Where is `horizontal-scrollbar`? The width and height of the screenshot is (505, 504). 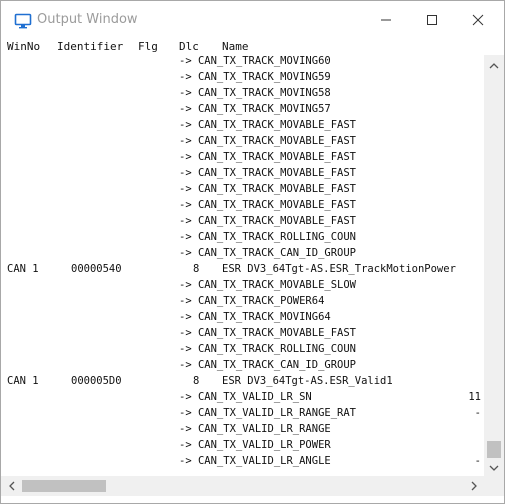 horizontal-scrollbar is located at coordinates (242, 486).